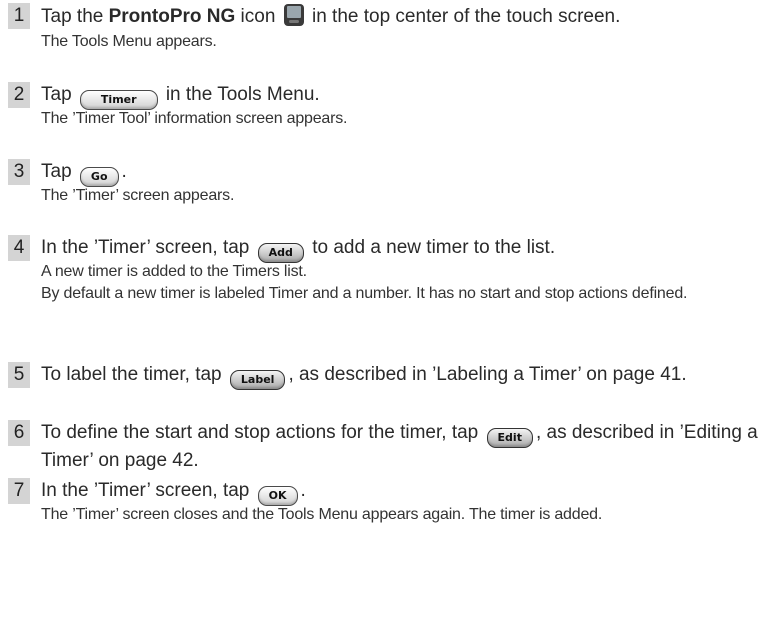 This screenshot has height=629, width=771. Describe the element at coordinates (174, 271) in the screenshot. I see `step-result: A new timer is added to the Timers list.` at that location.